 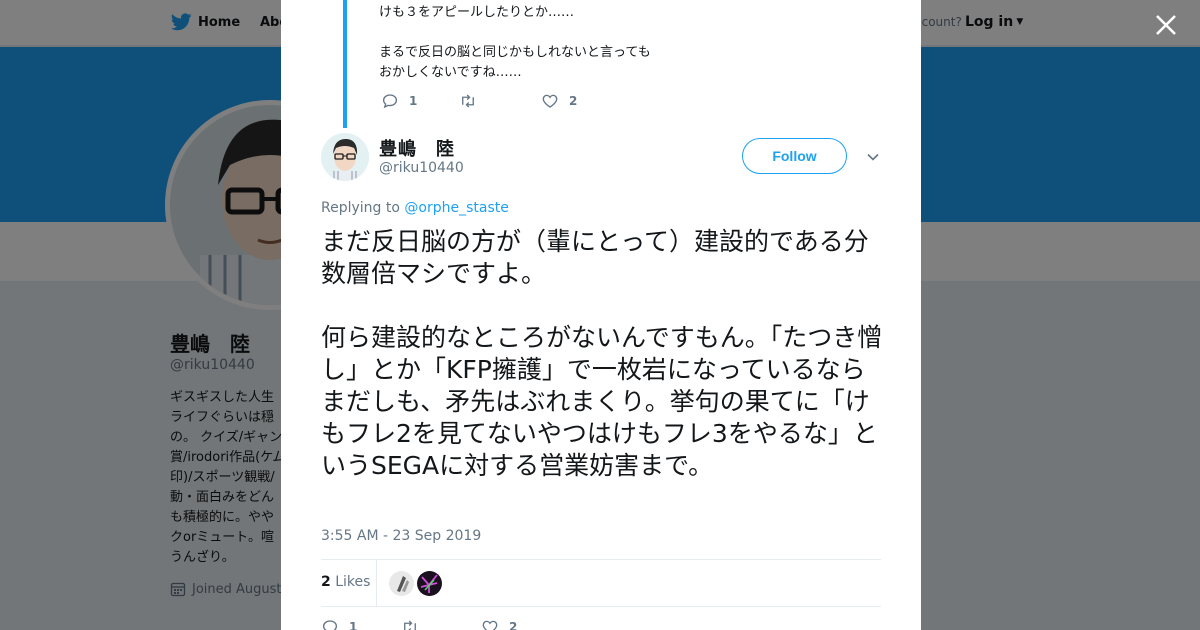 What do you see at coordinates (421, 168) in the screenshot?
I see `tweet-author-handle: @riku10440` at bounding box center [421, 168].